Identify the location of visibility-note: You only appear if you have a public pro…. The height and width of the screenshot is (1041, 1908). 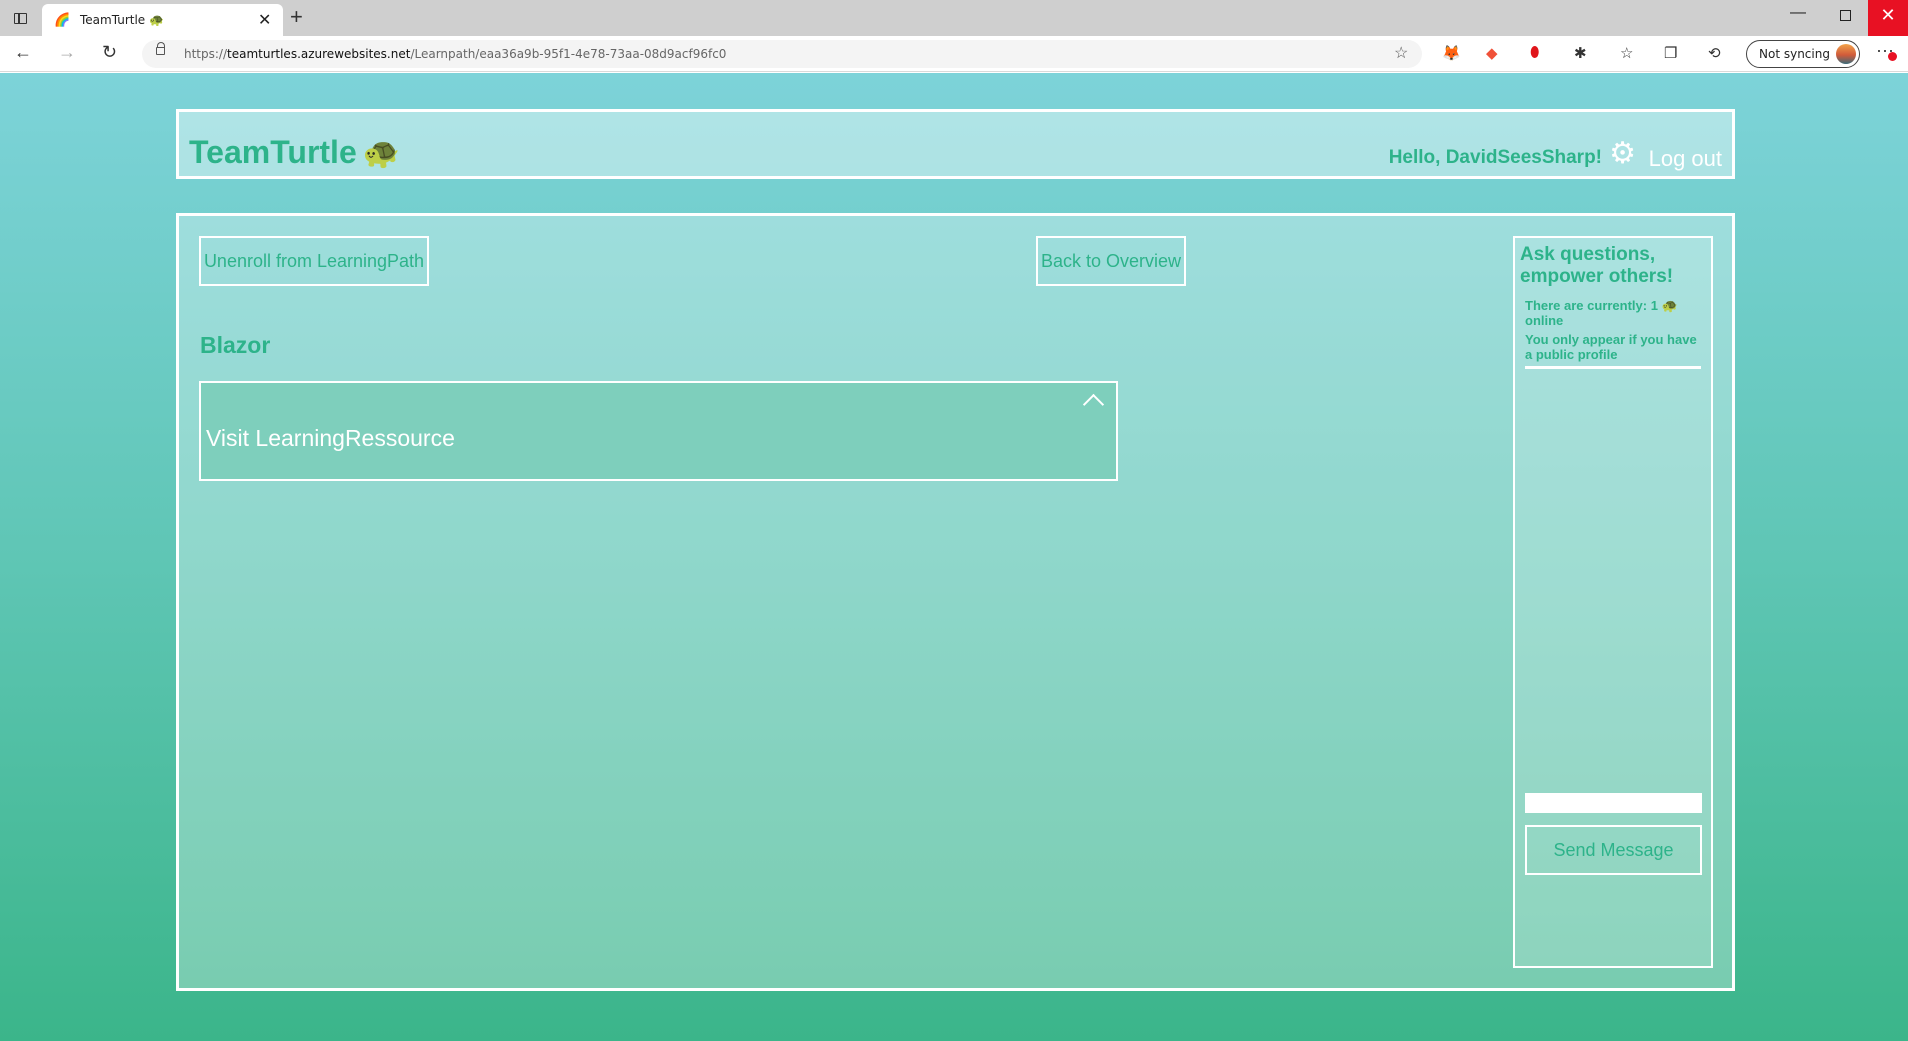
(1611, 347).